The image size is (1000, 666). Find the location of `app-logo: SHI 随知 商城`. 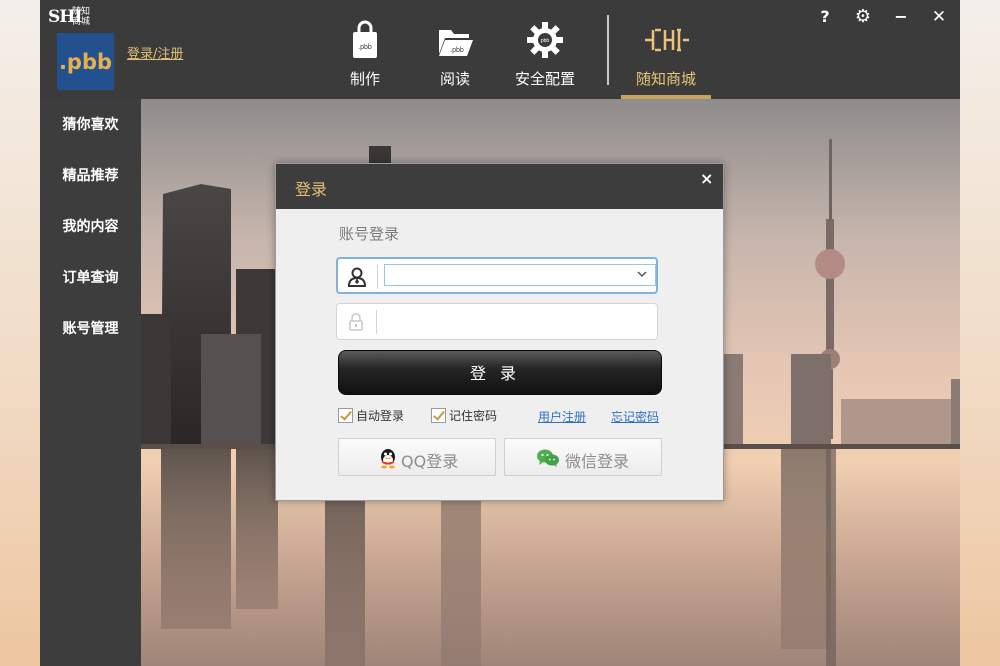

app-logo: SHI 随知 商城 is located at coordinates (72, 17).